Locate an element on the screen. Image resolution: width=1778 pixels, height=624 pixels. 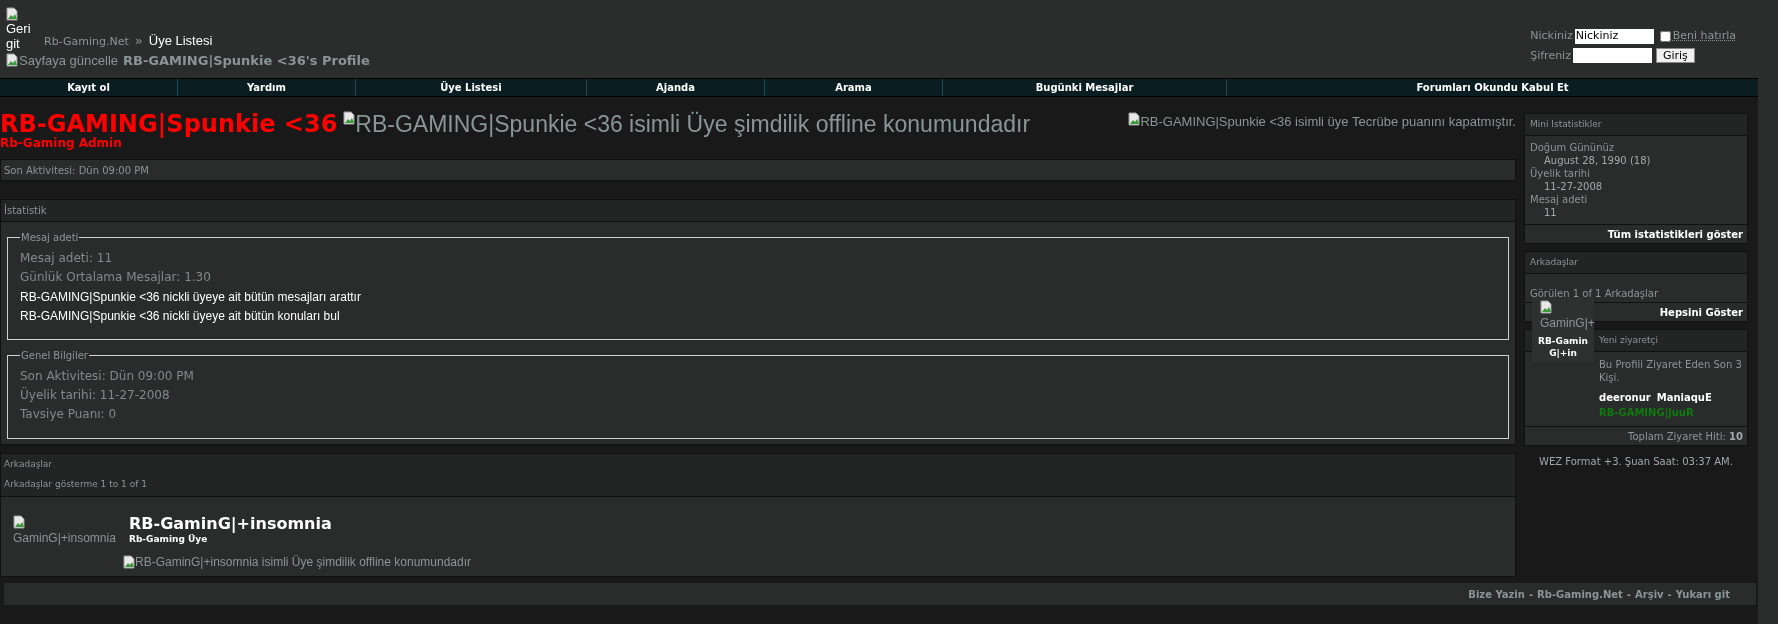
reputation-alt: RB-GAMING|Spunkie <36 isimli üye Tecrübe puanını kapatmıştır. is located at coordinates (1328, 122).